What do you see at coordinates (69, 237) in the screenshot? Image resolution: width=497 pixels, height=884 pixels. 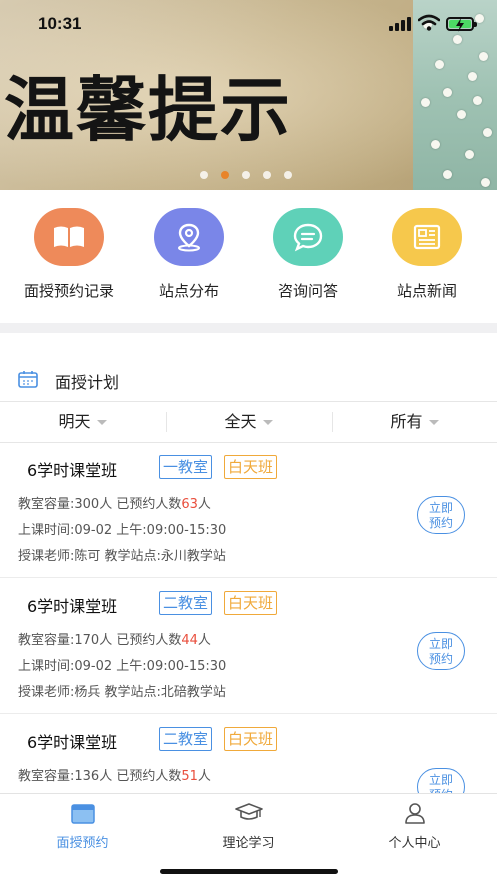 I see `book-icon` at bounding box center [69, 237].